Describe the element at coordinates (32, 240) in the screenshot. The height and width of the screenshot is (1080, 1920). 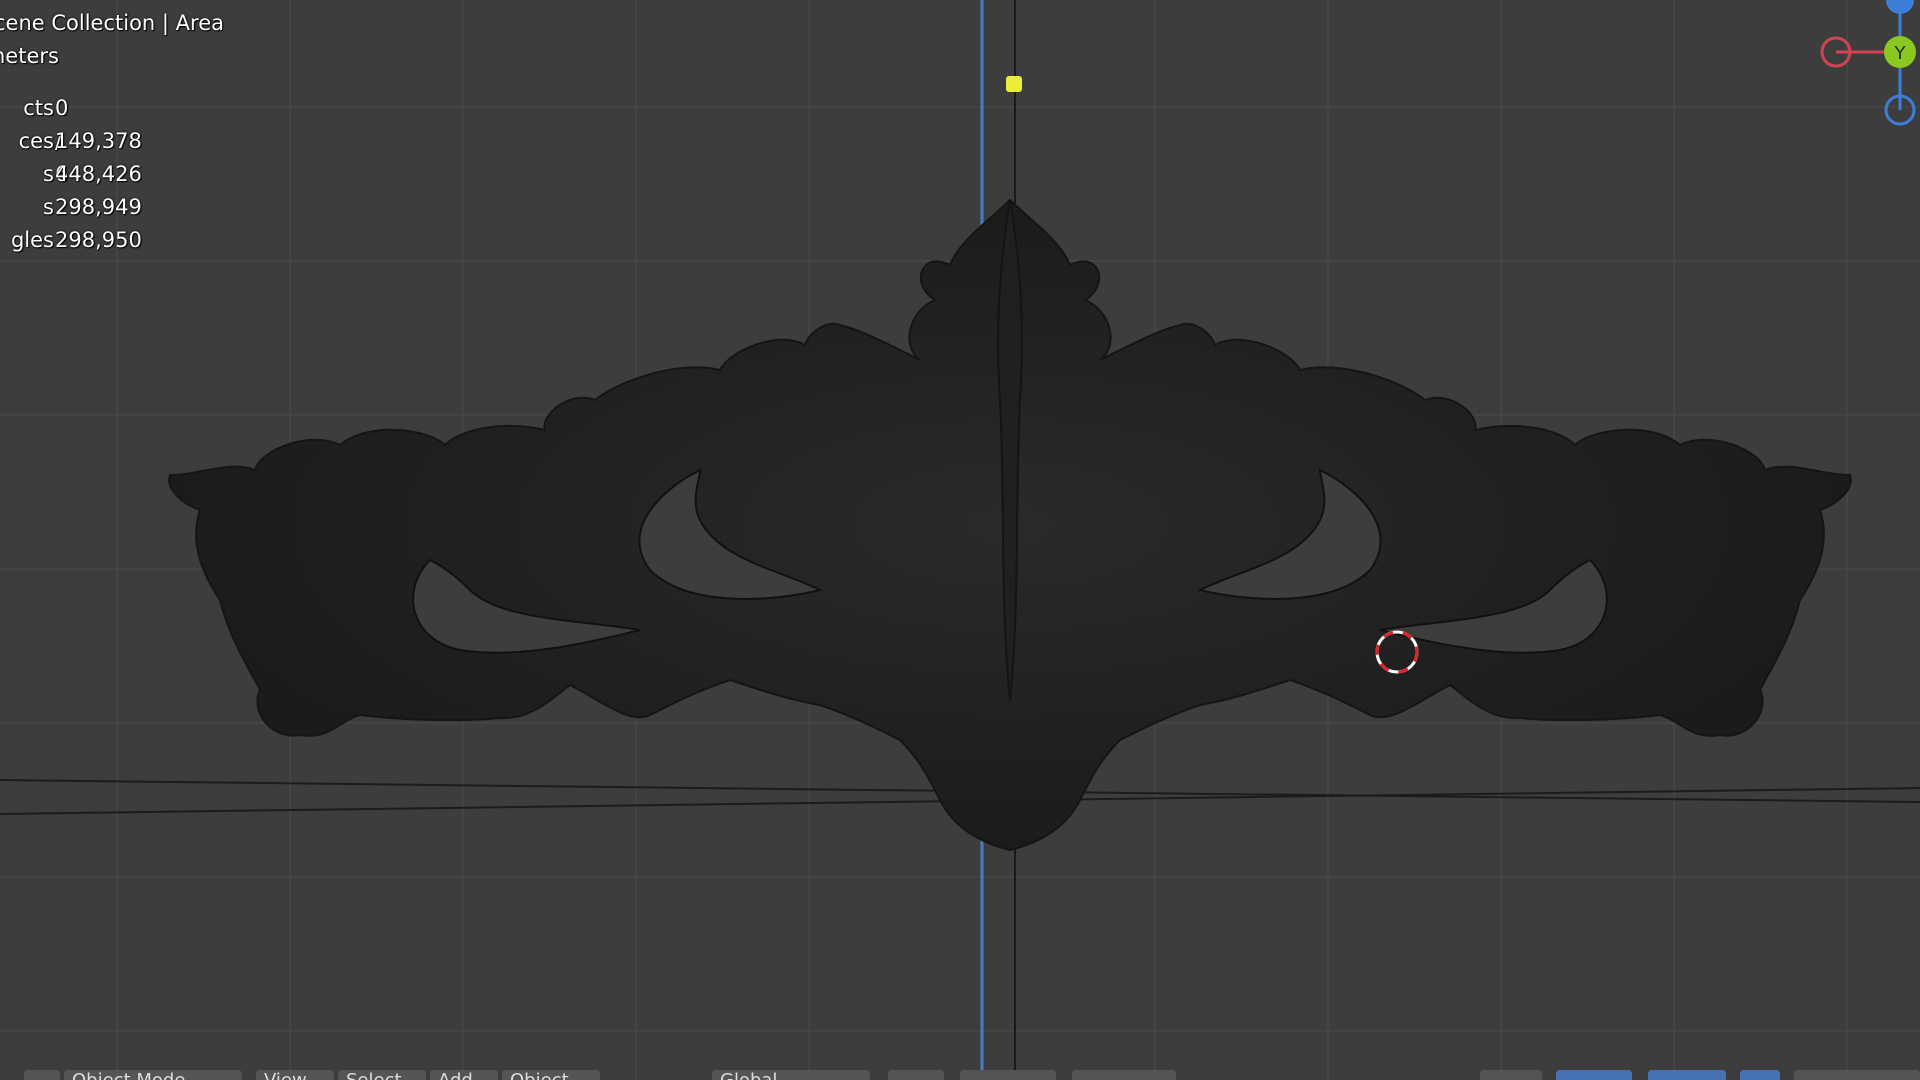
I see `stat-label: gles` at that location.